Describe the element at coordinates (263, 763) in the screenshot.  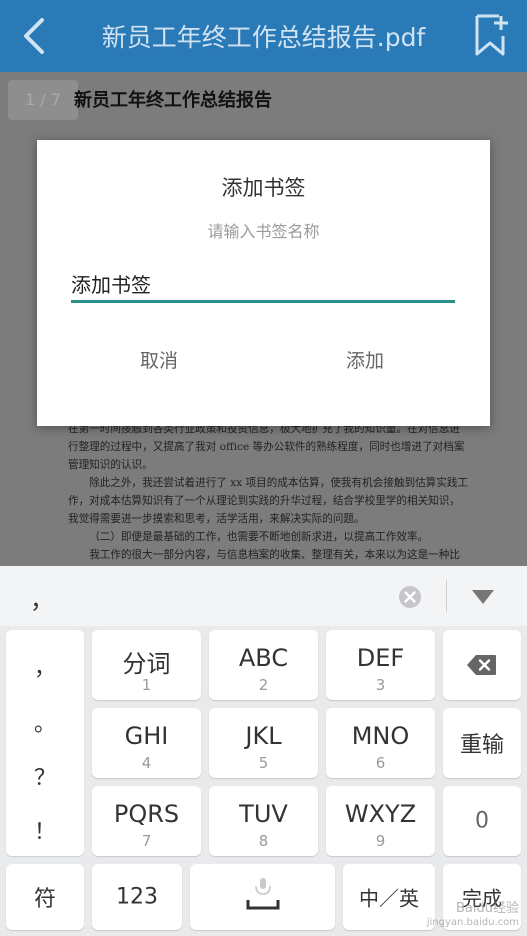
I see `key-number: 5` at that location.